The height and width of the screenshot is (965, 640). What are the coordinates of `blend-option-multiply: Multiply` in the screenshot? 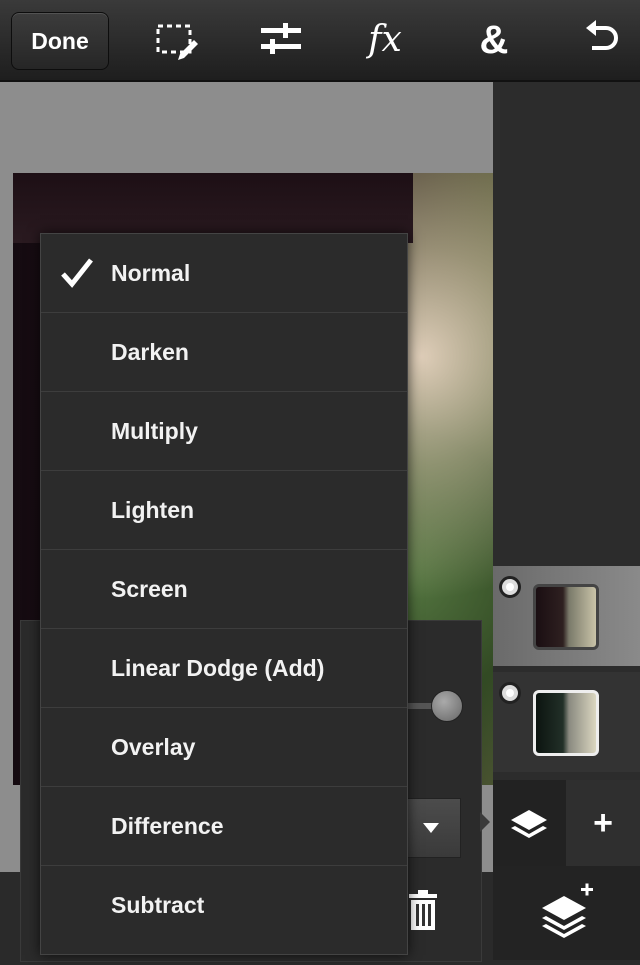 It's located at (224, 431).